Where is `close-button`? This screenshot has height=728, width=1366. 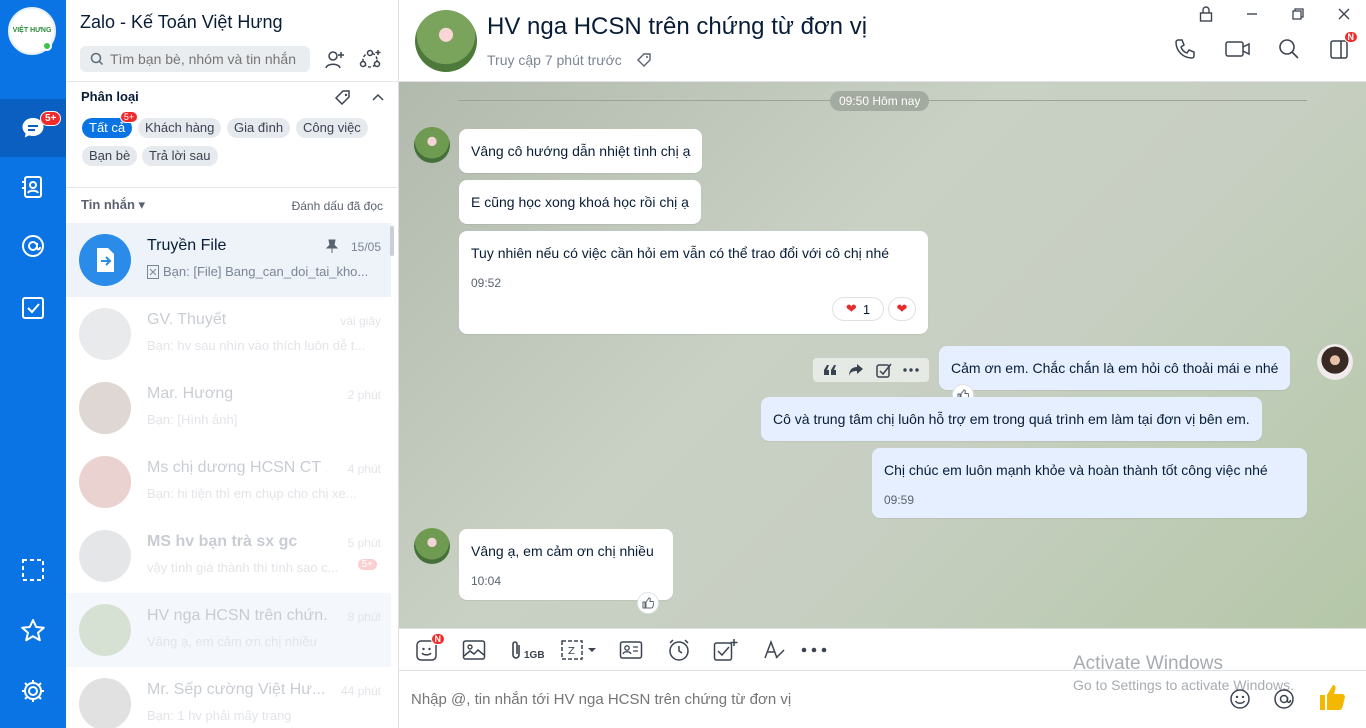 close-button is located at coordinates (1344, 14).